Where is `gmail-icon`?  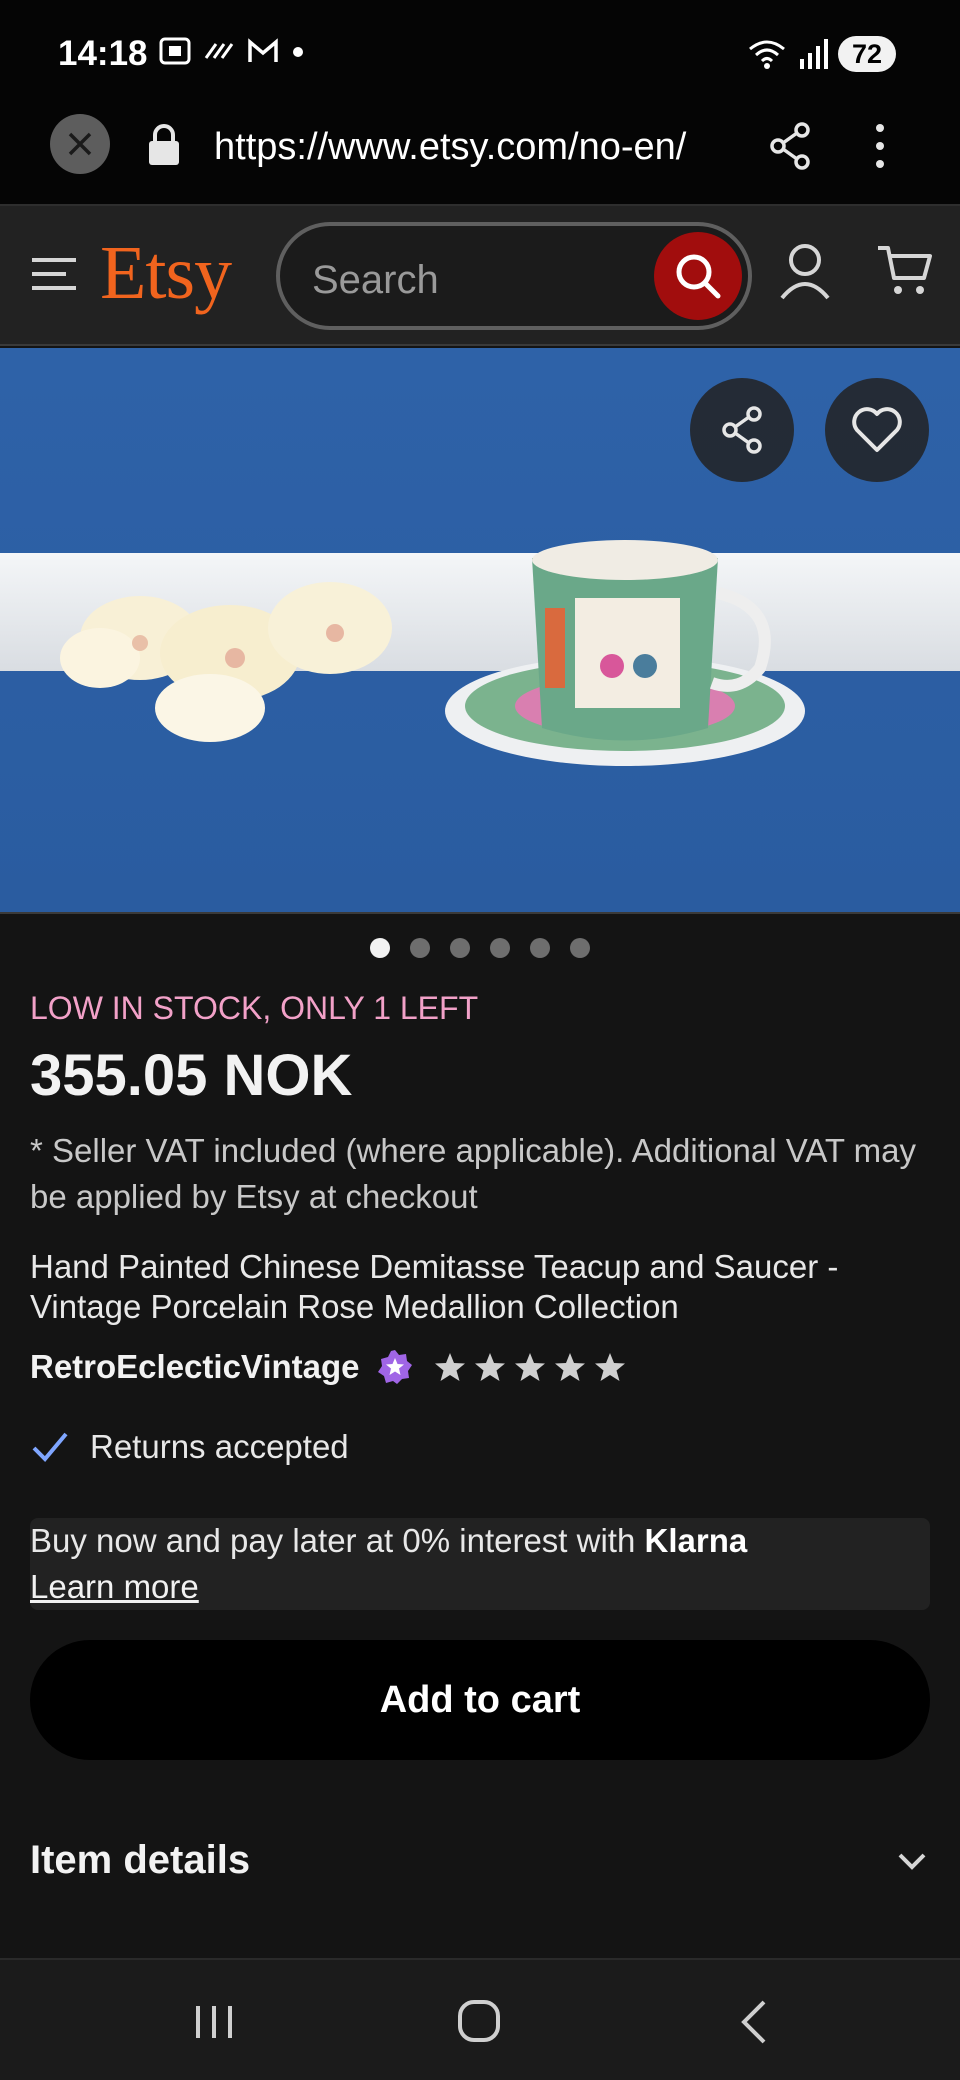
gmail-icon is located at coordinates (263, 50).